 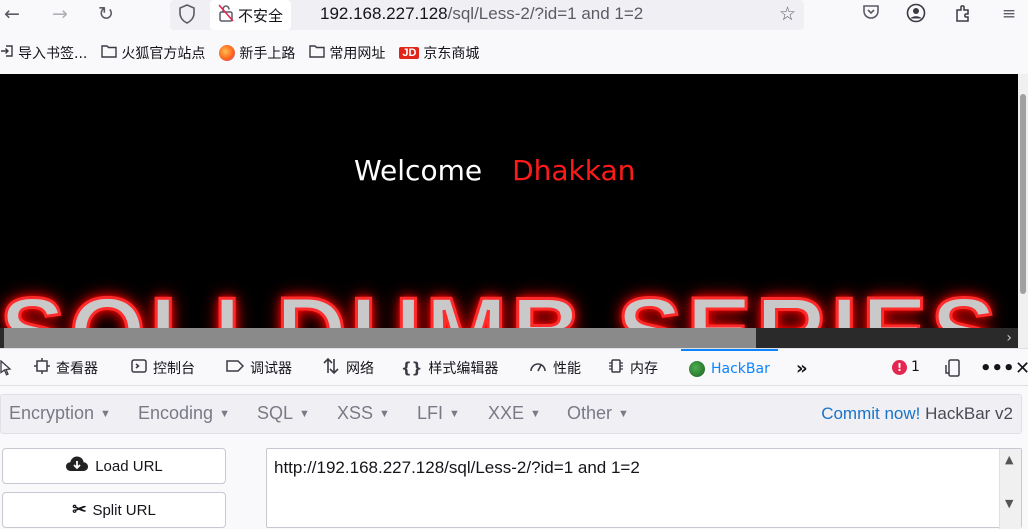 What do you see at coordinates (409, 53) in the screenshot?
I see `jd-icon: JD` at bounding box center [409, 53].